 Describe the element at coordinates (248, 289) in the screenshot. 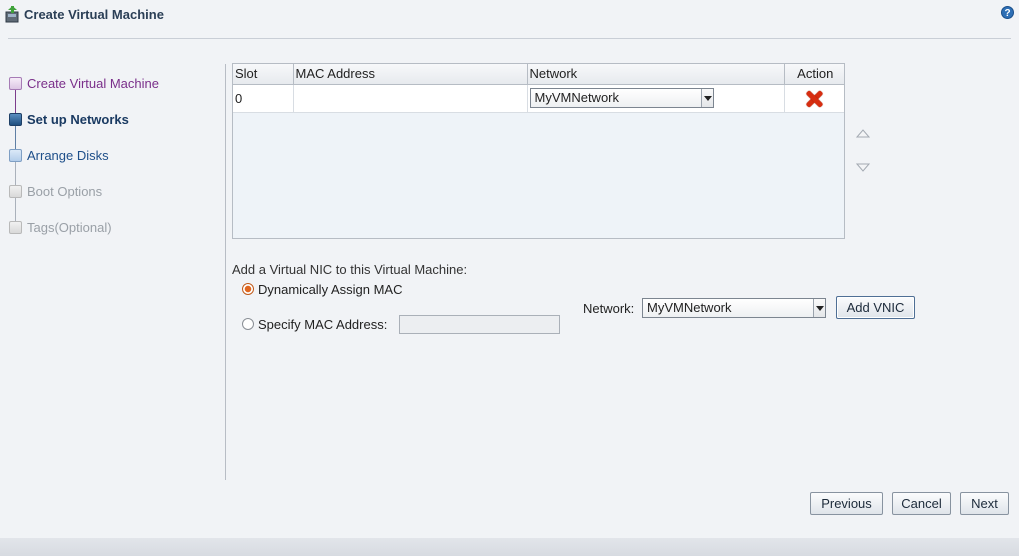

I see `dynamic-mac-radio` at that location.